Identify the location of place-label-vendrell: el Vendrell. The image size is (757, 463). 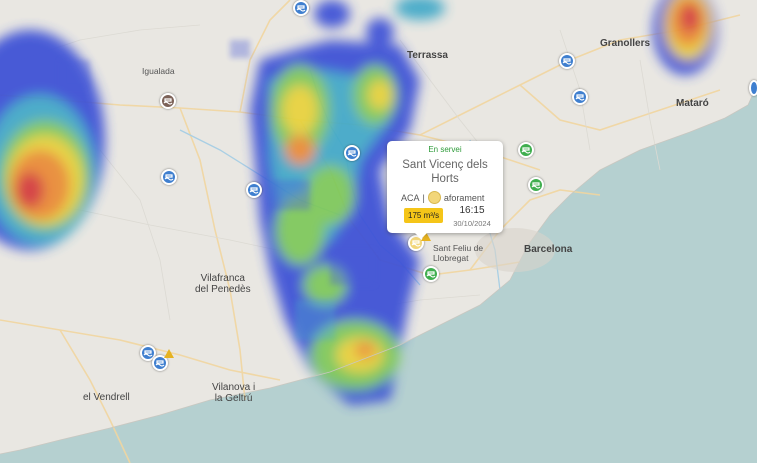
(106, 397).